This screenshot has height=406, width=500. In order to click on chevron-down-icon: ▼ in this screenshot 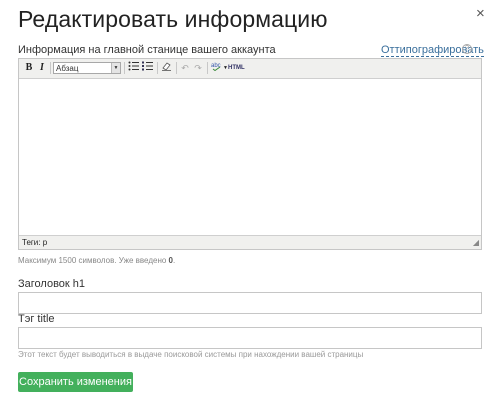, I will do `click(115, 68)`.